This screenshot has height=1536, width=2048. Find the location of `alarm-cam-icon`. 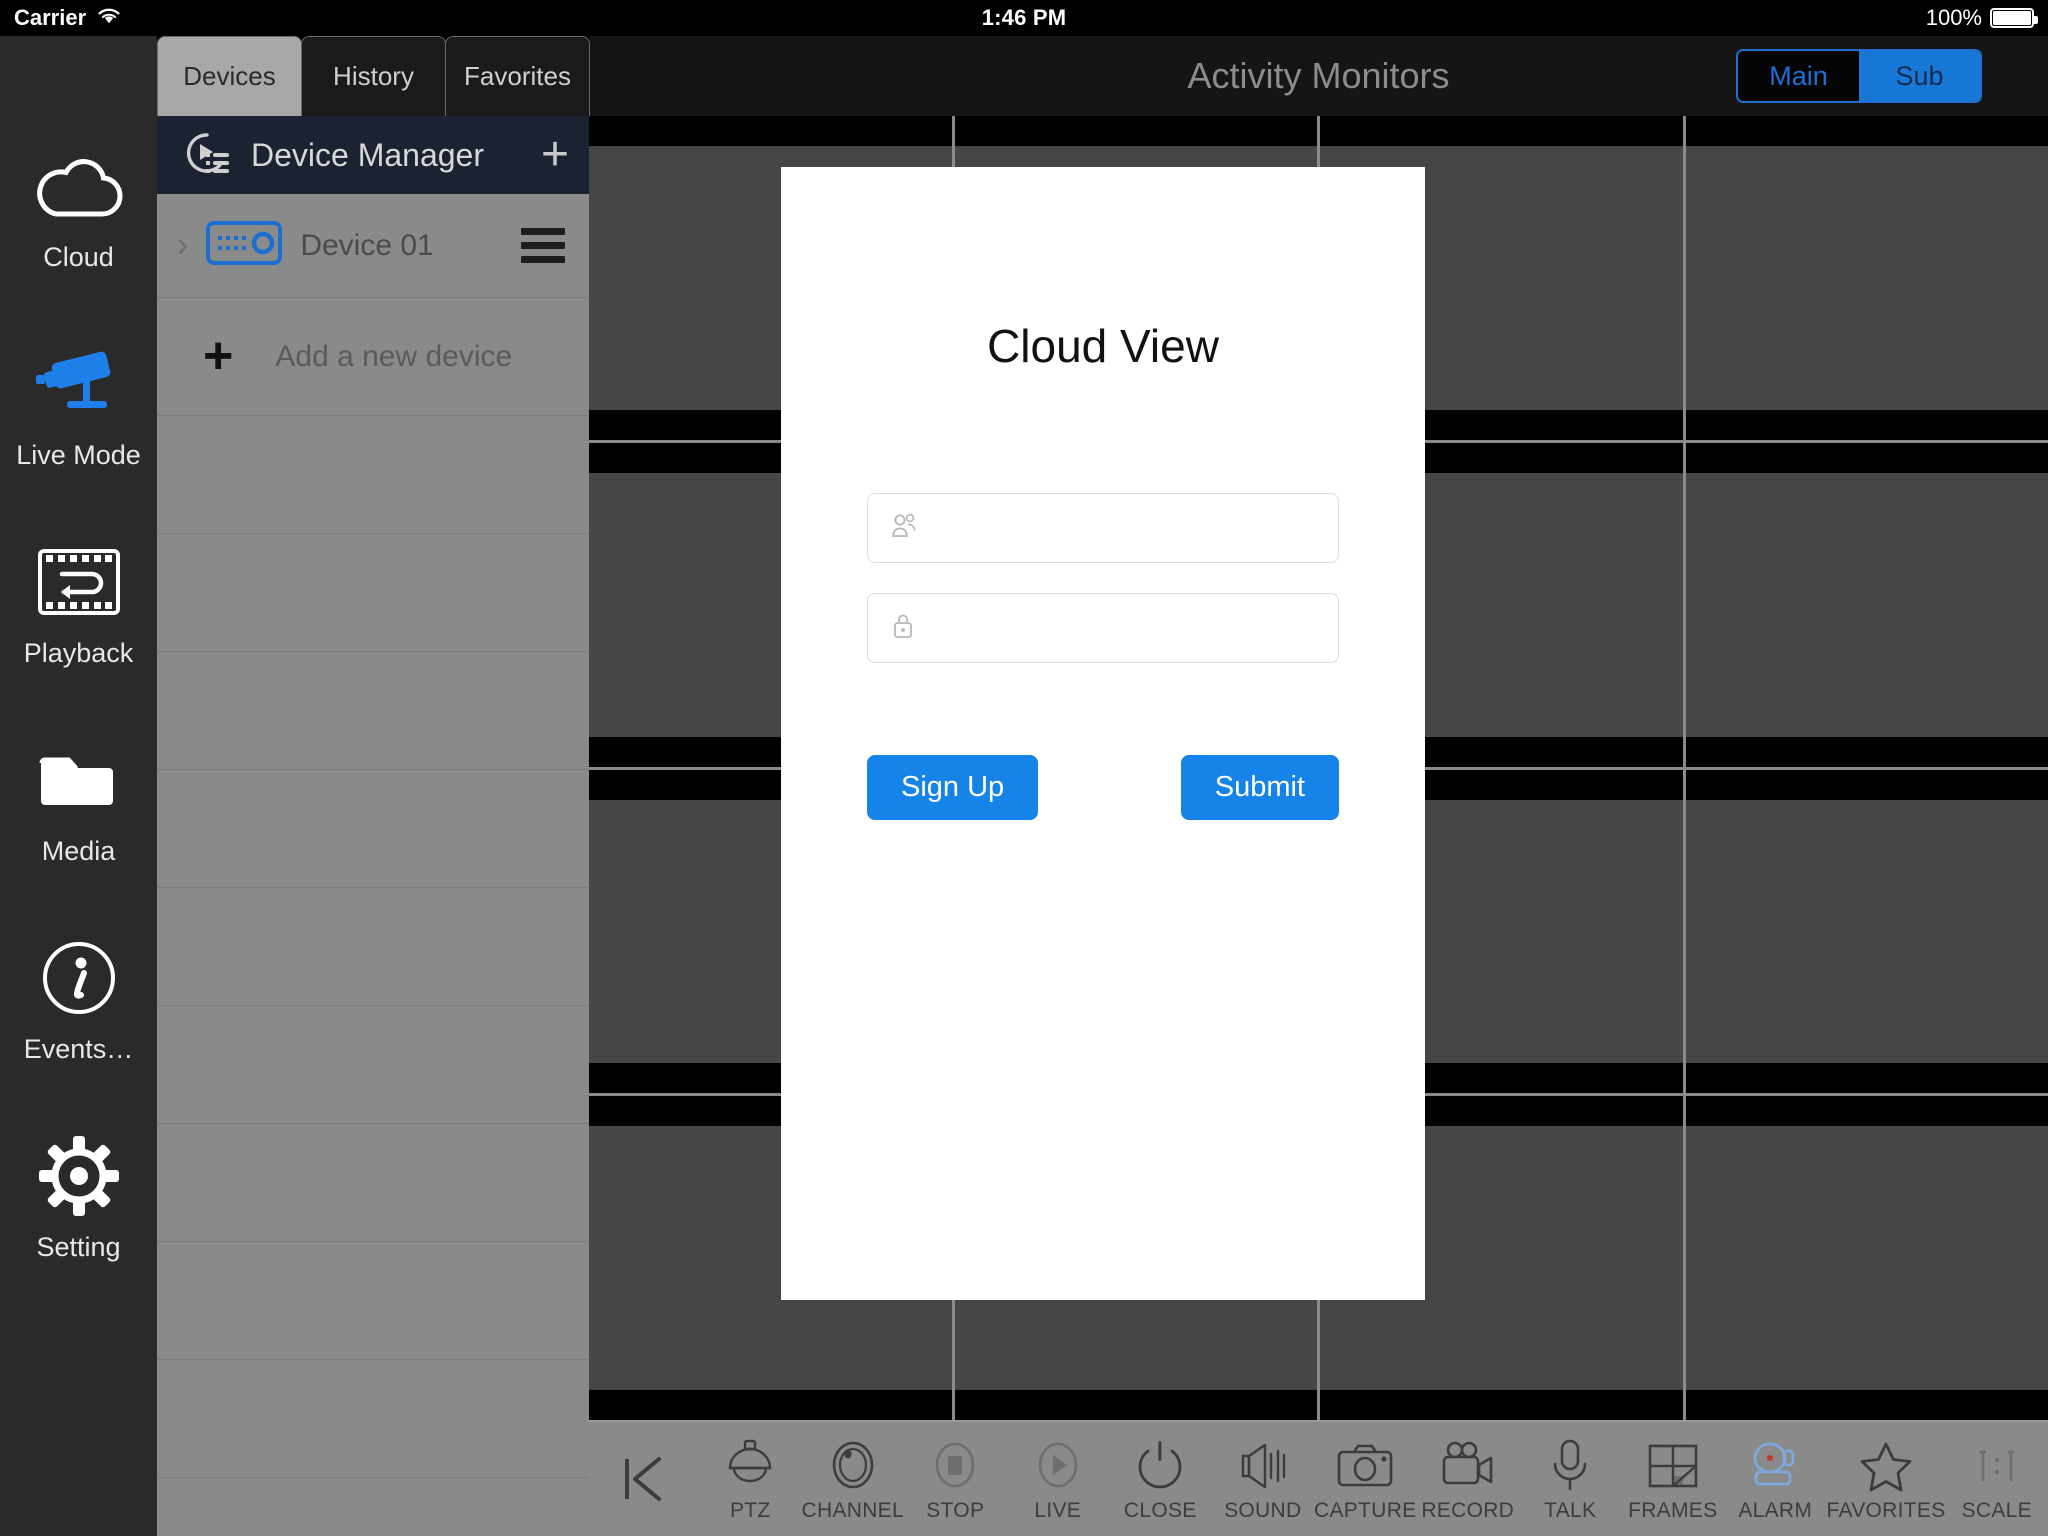

alarm-cam-icon is located at coordinates (1775, 1466).